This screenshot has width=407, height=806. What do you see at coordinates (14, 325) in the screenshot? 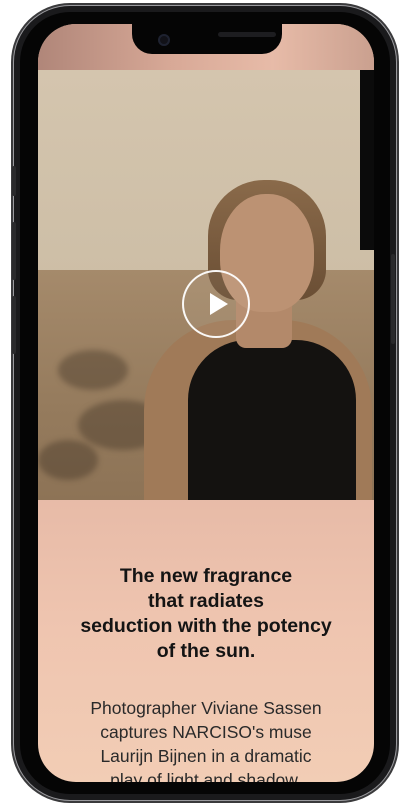
I see `volume-down-button` at bounding box center [14, 325].